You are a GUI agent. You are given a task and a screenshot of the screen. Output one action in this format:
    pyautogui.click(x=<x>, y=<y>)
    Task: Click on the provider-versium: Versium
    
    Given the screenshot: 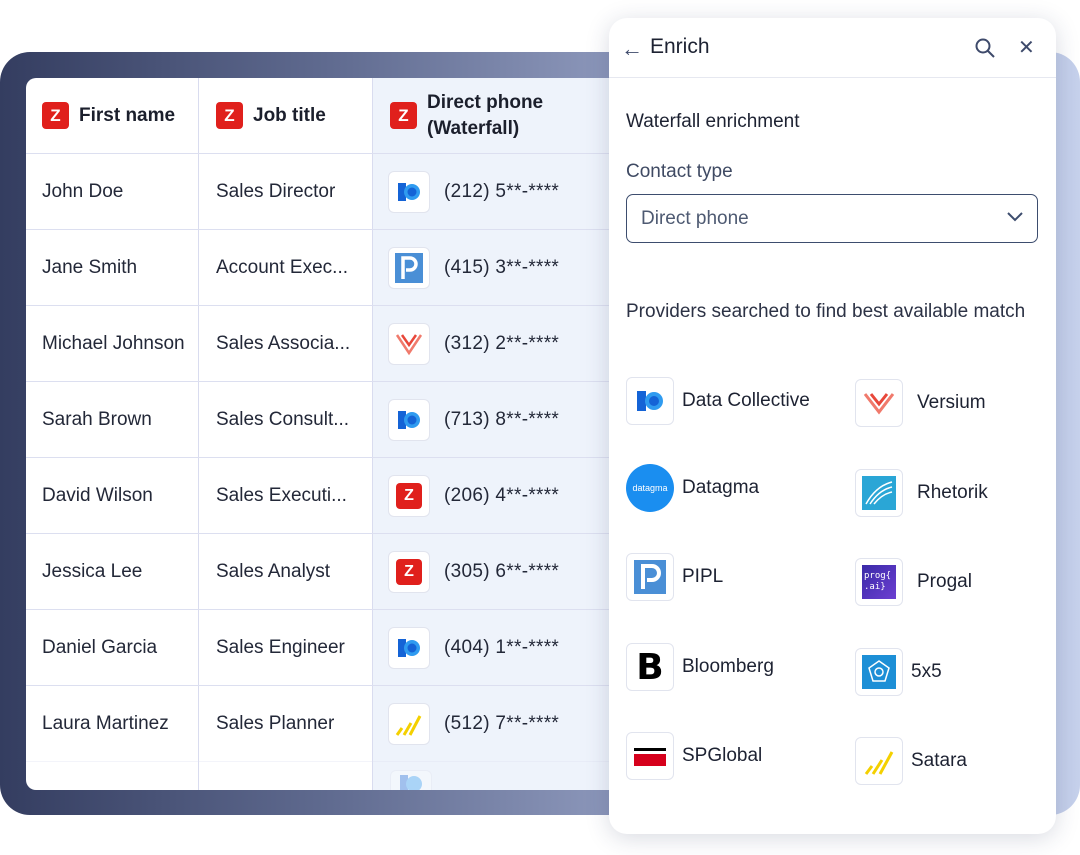 What is the action you would take?
    pyautogui.click(x=920, y=403)
    